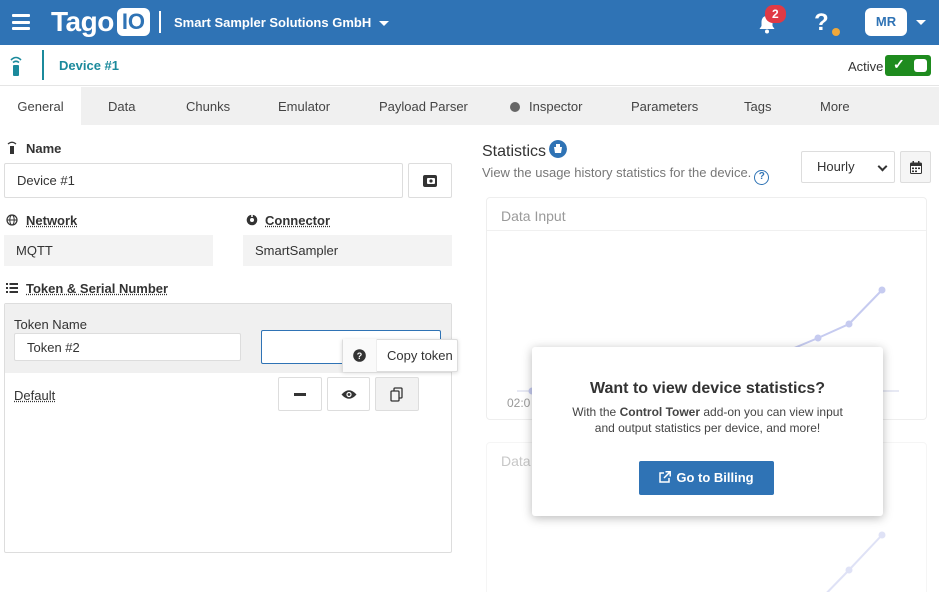 Image resolution: width=939 pixels, height=592 pixels. Describe the element at coordinates (40, 106) in the screenshot. I see `tab-general: General` at that location.